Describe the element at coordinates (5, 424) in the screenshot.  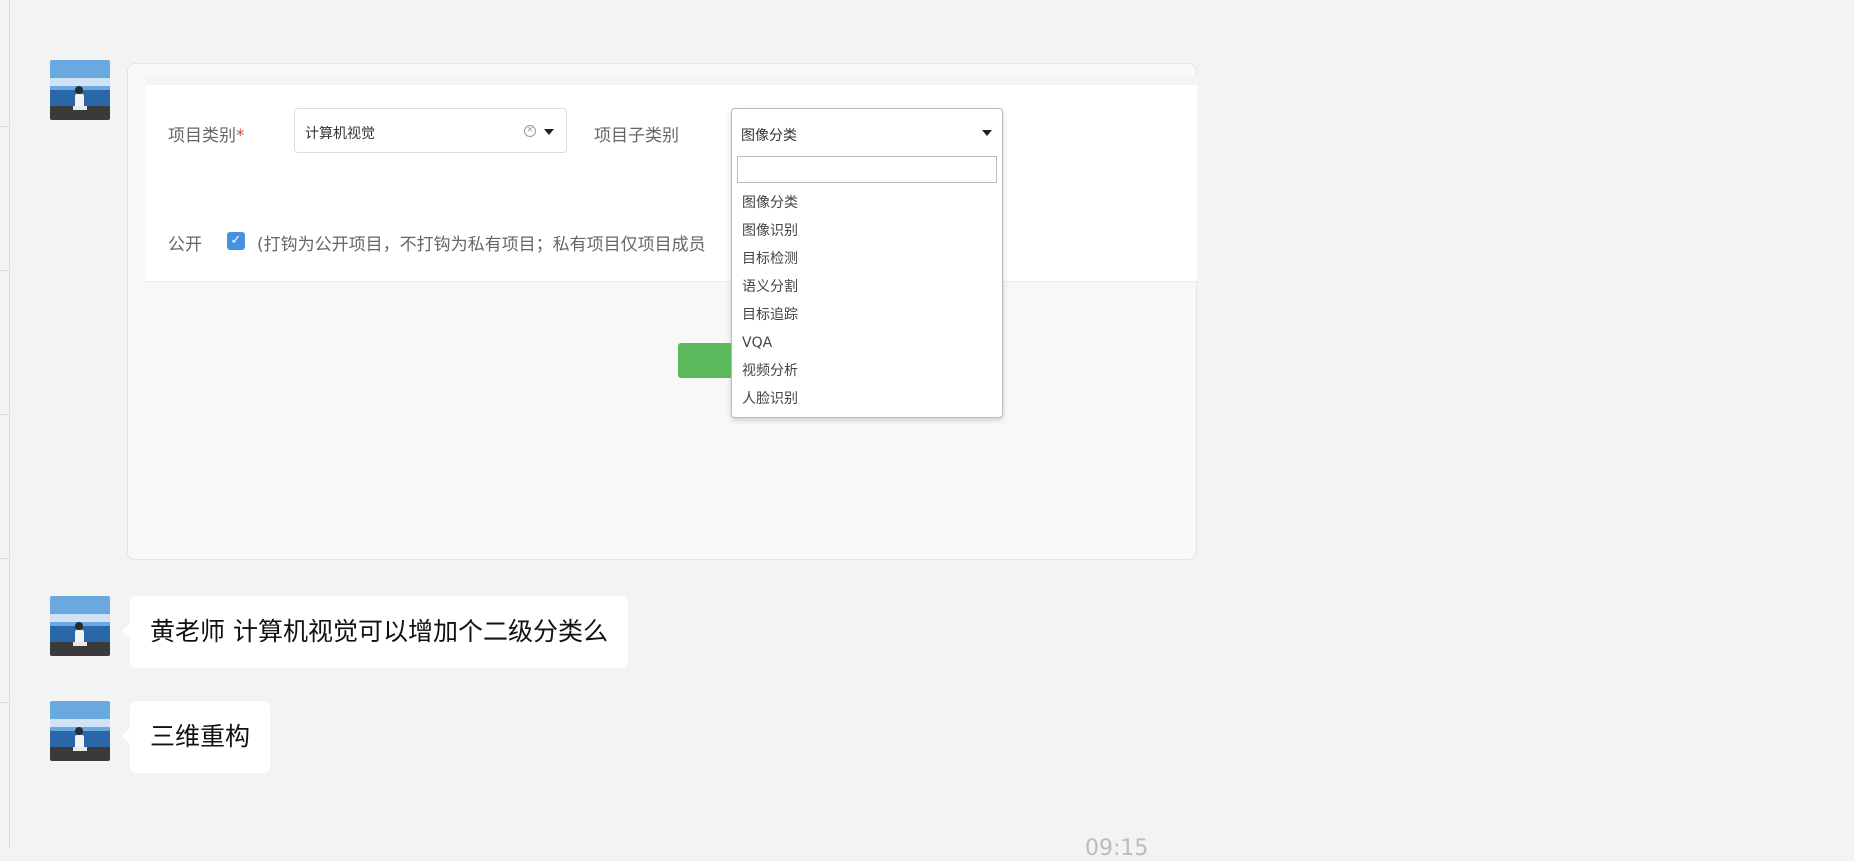
I see `left-rail` at that location.